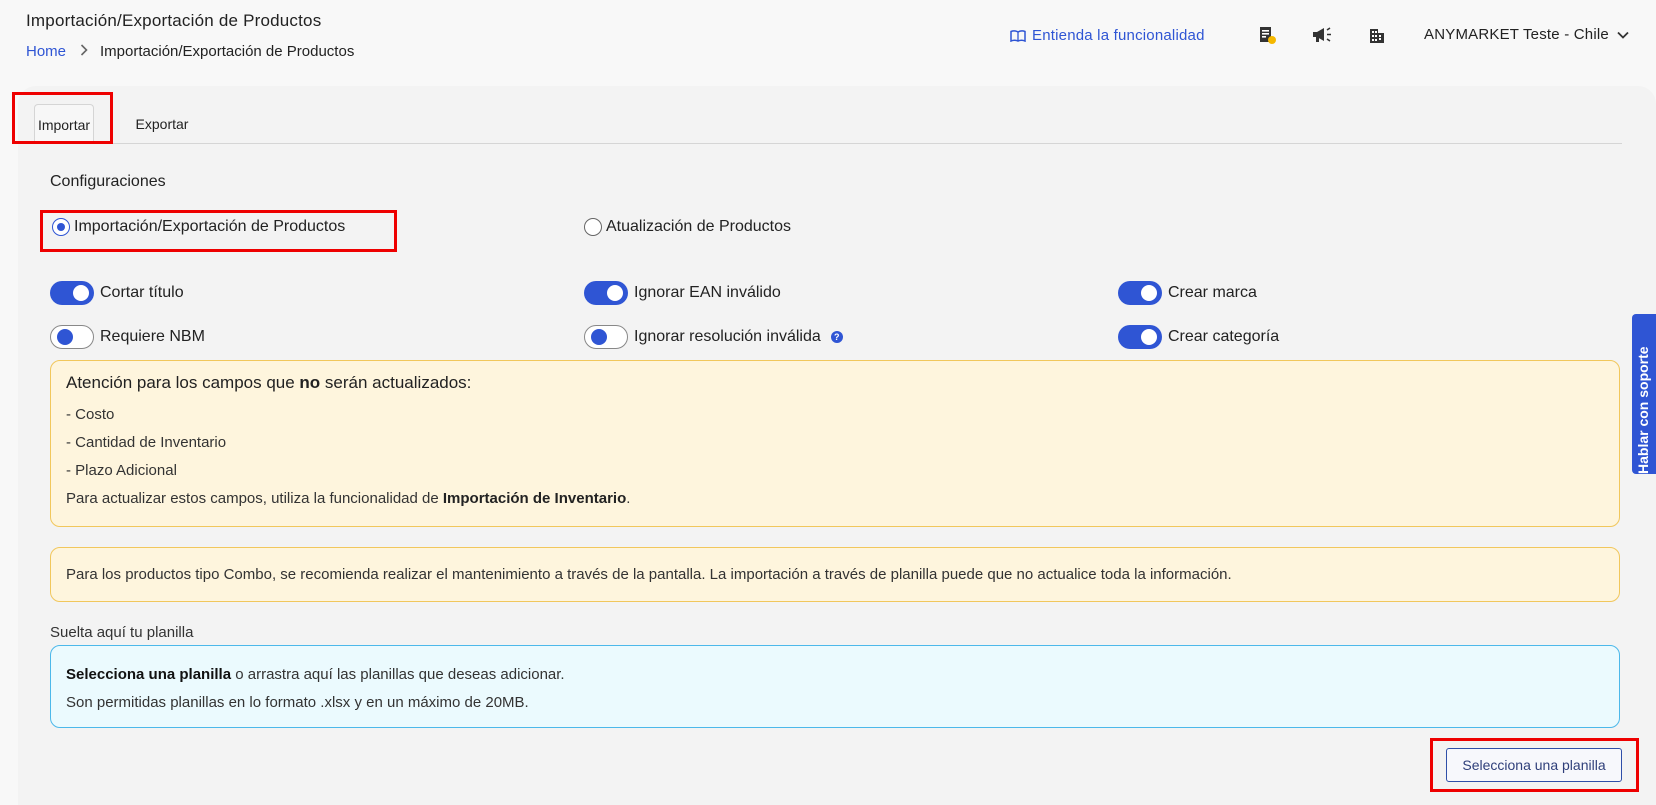  I want to click on alert-list-item: - Plazo Adicional, so click(121, 470).